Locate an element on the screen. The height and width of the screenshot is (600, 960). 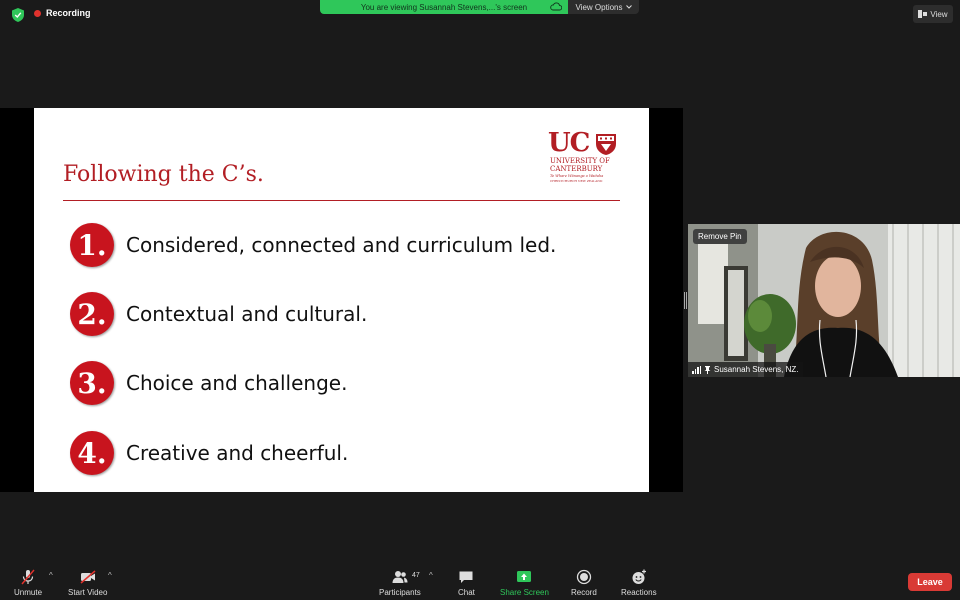
logo-line-3: Te Whare Wānanga o Waitaha is located at coordinates (577, 176).